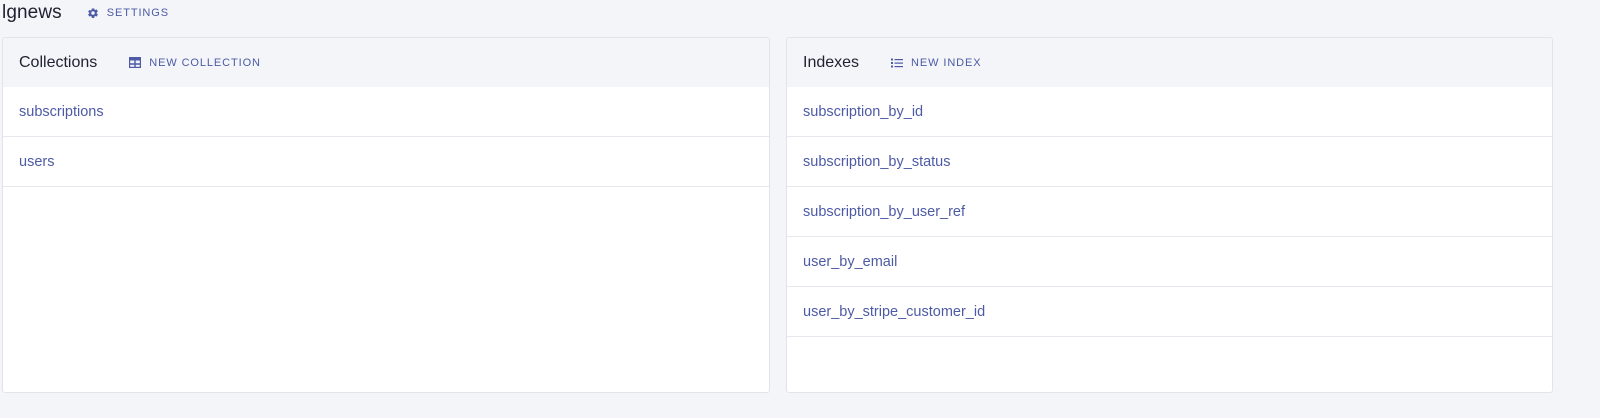 The image size is (1600, 418). Describe the element at coordinates (205, 62) in the screenshot. I see `new-collection-label: NEW COLLECTION` at that location.